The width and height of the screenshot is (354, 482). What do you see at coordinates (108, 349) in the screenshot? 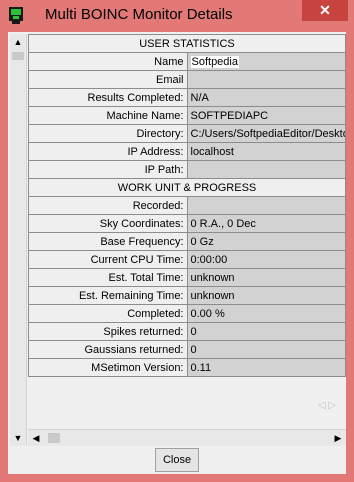
I see `row-label: Gaussians returned:` at bounding box center [108, 349].